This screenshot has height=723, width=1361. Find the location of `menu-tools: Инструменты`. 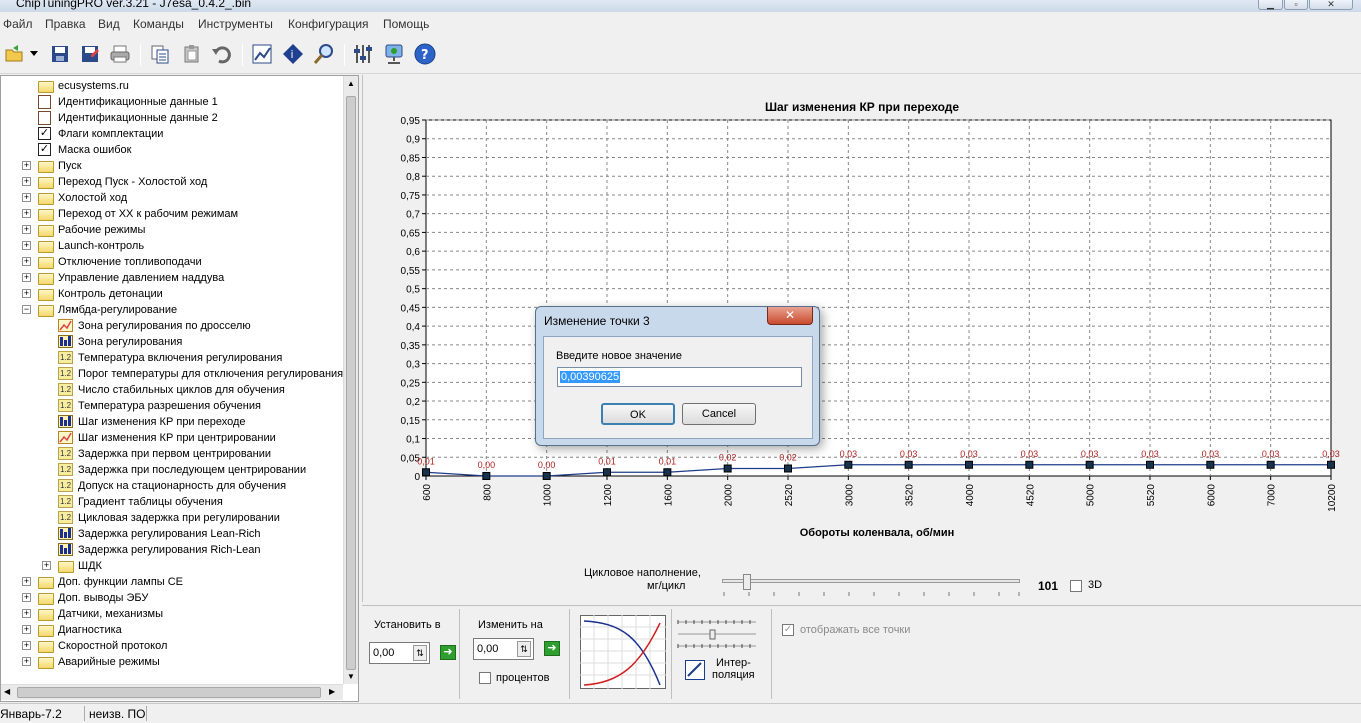

menu-tools: Инструменты is located at coordinates (235, 24).